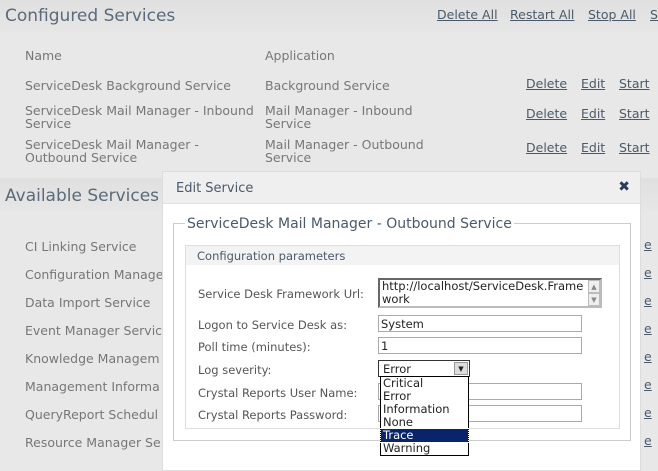  What do you see at coordinates (235, 370) in the screenshot?
I see `severity-label: Log severity:` at bounding box center [235, 370].